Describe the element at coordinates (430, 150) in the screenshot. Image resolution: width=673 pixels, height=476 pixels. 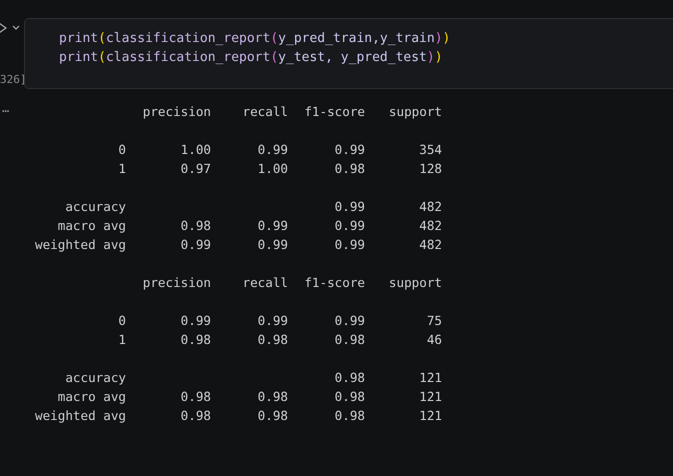
I see `metric-value: 354` at that location.